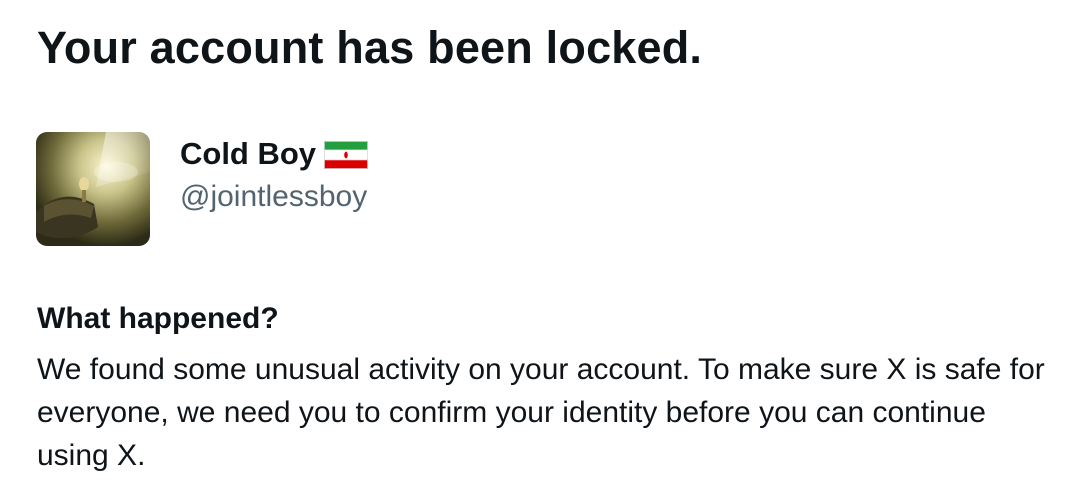  I want to click on avatar-image, so click(93, 189).